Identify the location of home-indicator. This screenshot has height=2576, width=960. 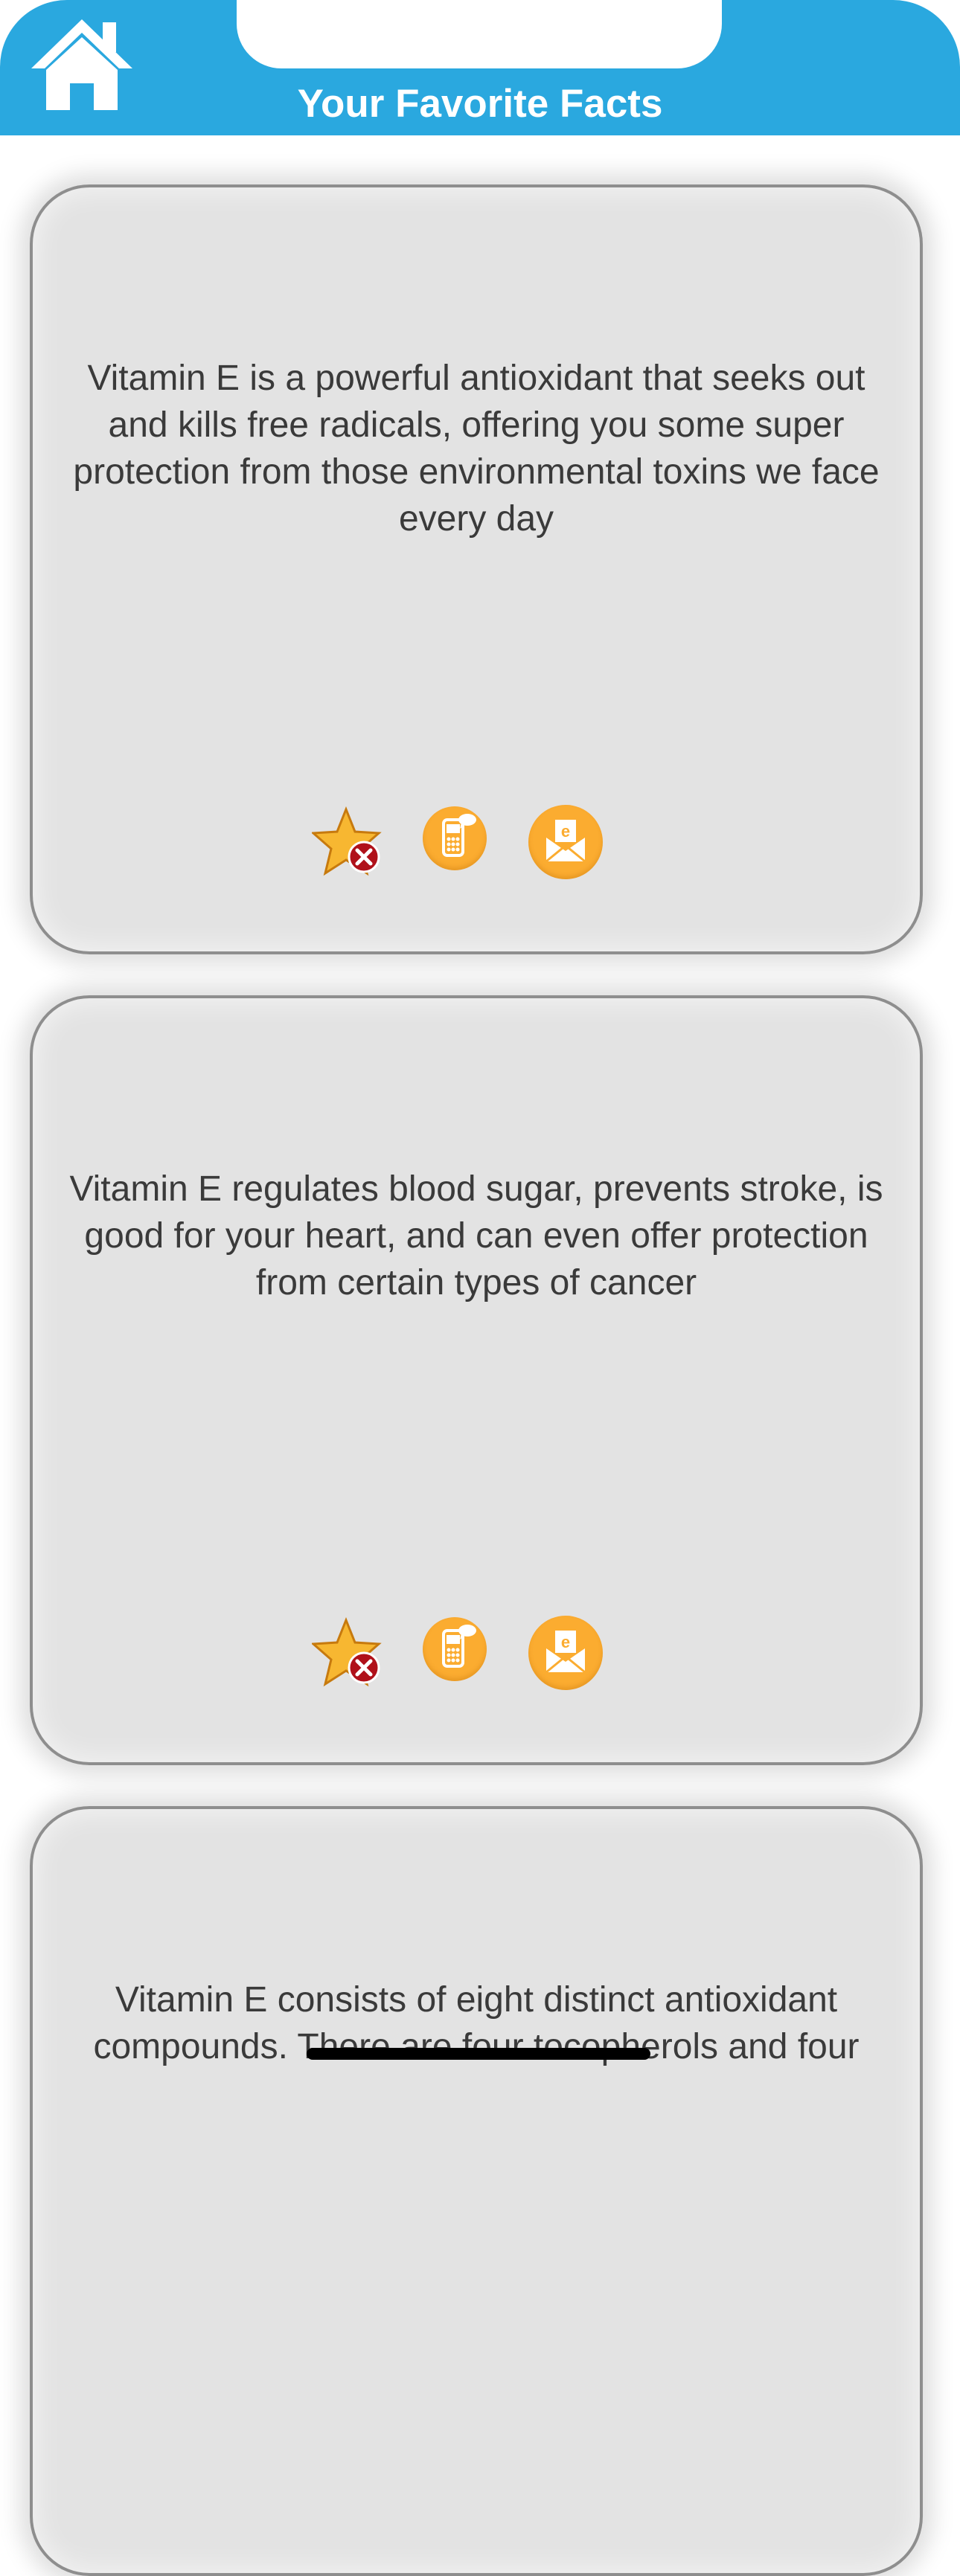
(478, 2054).